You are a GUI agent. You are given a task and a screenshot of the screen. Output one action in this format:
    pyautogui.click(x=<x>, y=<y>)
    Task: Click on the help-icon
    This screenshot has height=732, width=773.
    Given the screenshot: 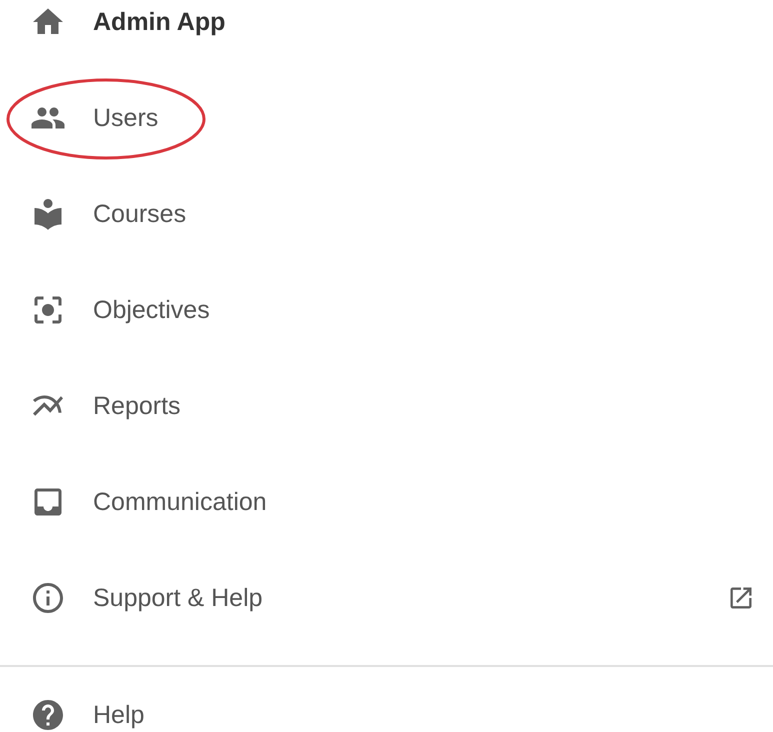 What is the action you would take?
    pyautogui.click(x=48, y=714)
    